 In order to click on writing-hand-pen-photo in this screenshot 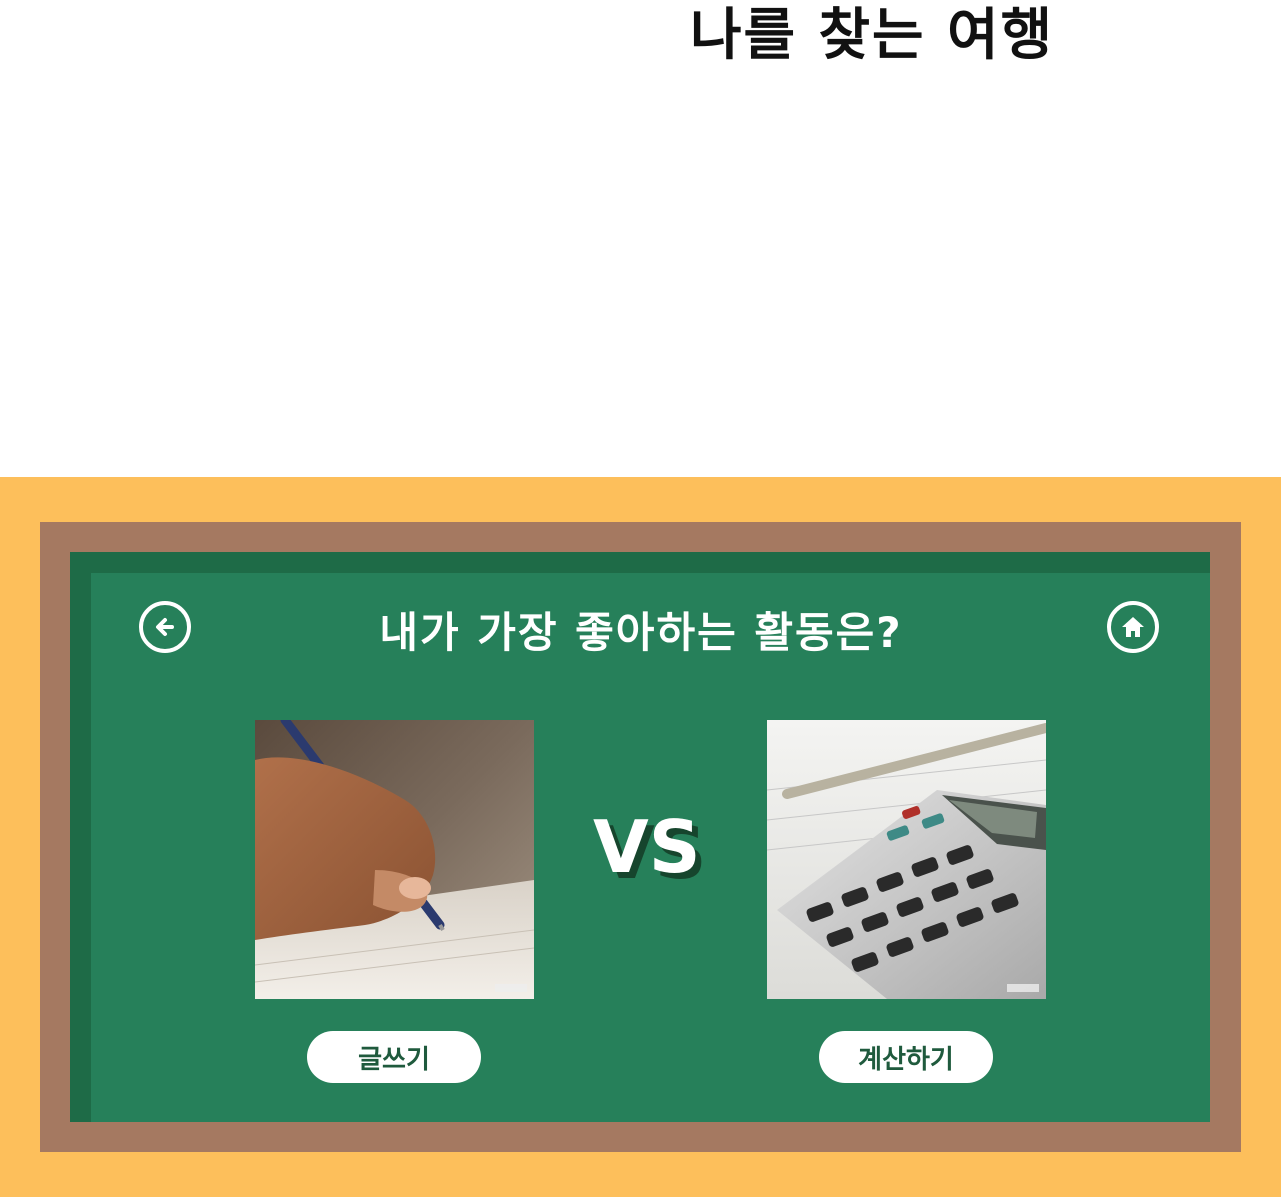, I will do `click(394, 859)`.